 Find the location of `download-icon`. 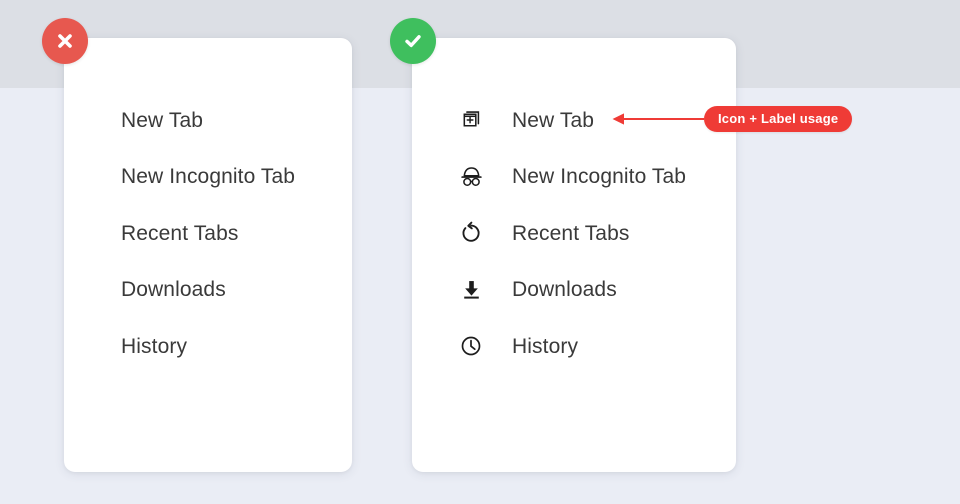

download-icon is located at coordinates (471, 289).